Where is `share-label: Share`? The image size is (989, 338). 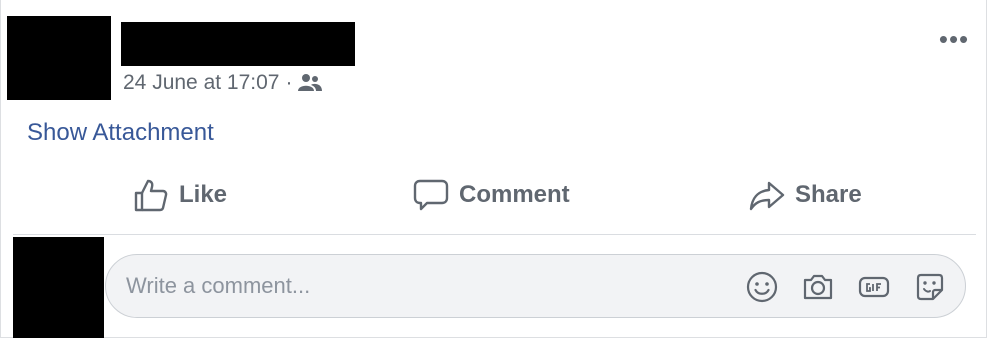 share-label: Share is located at coordinates (828, 194).